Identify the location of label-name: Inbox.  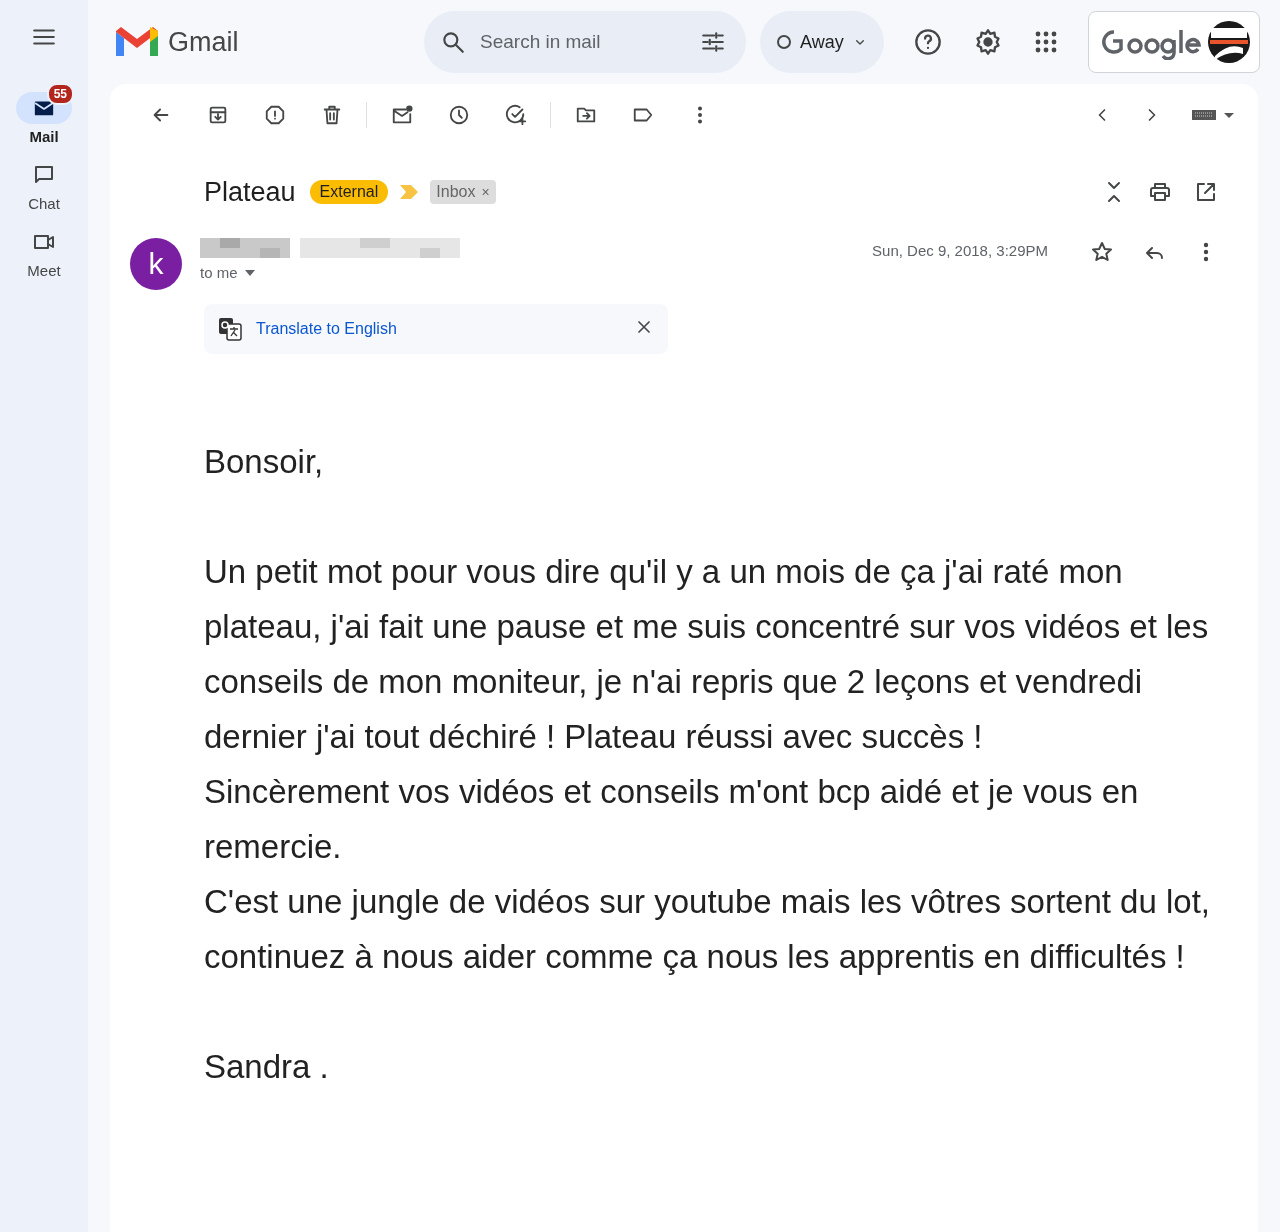
(456, 192).